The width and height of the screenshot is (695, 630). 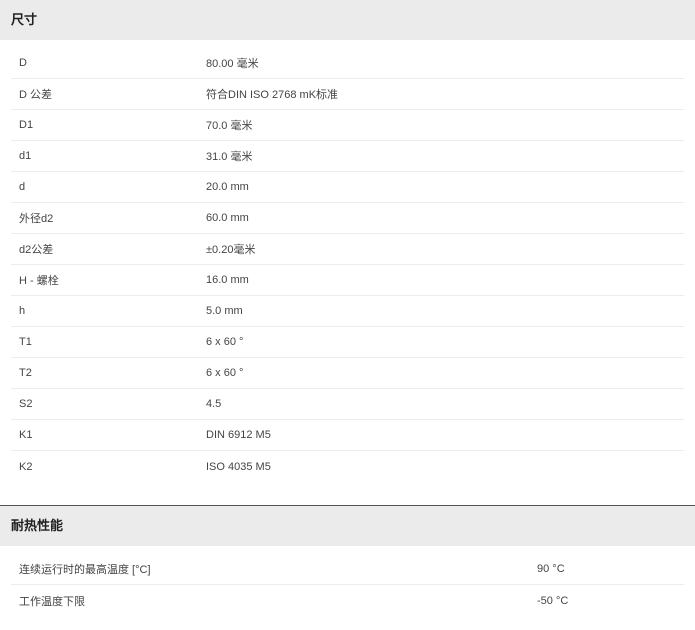 What do you see at coordinates (52, 601) in the screenshot?
I see `spec-label: 工作温度下限` at bounding box center [52, 601].